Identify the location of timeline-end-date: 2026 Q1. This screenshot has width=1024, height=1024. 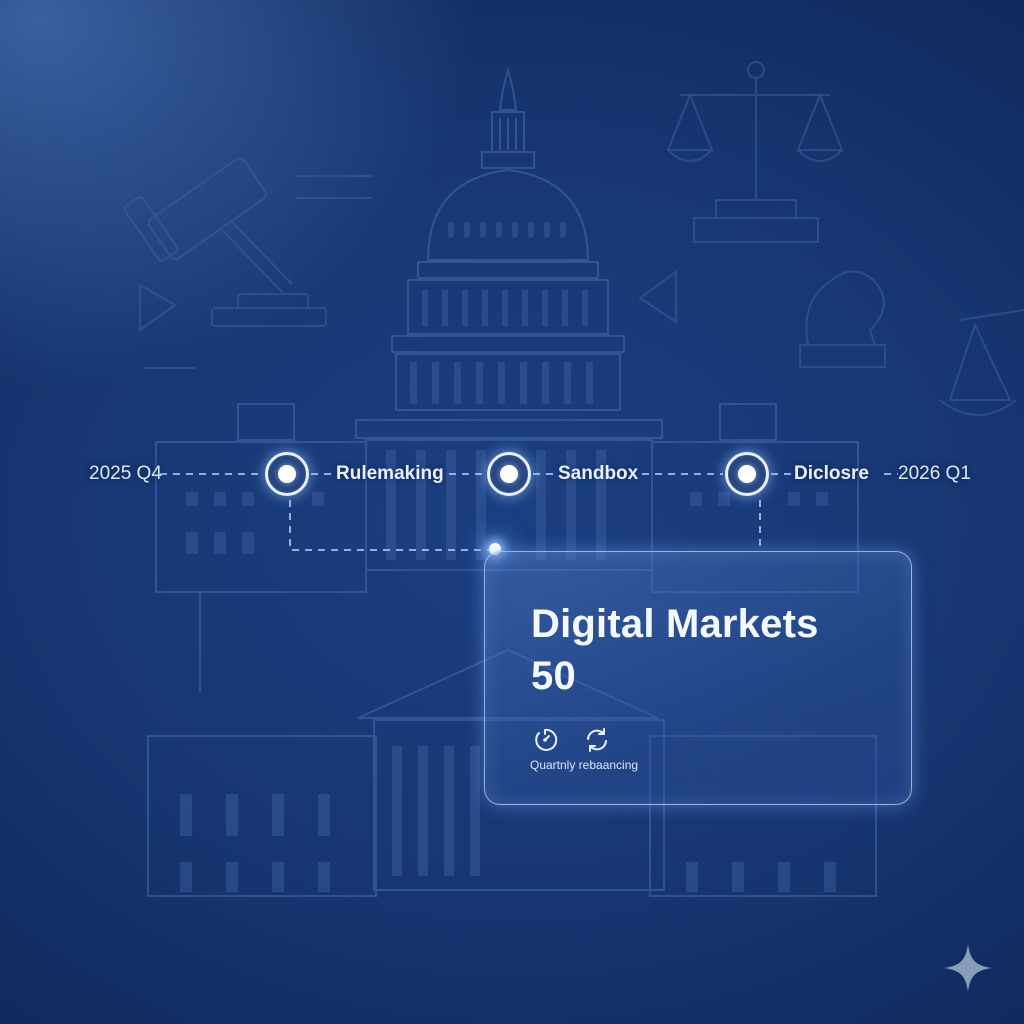
(934, 473).